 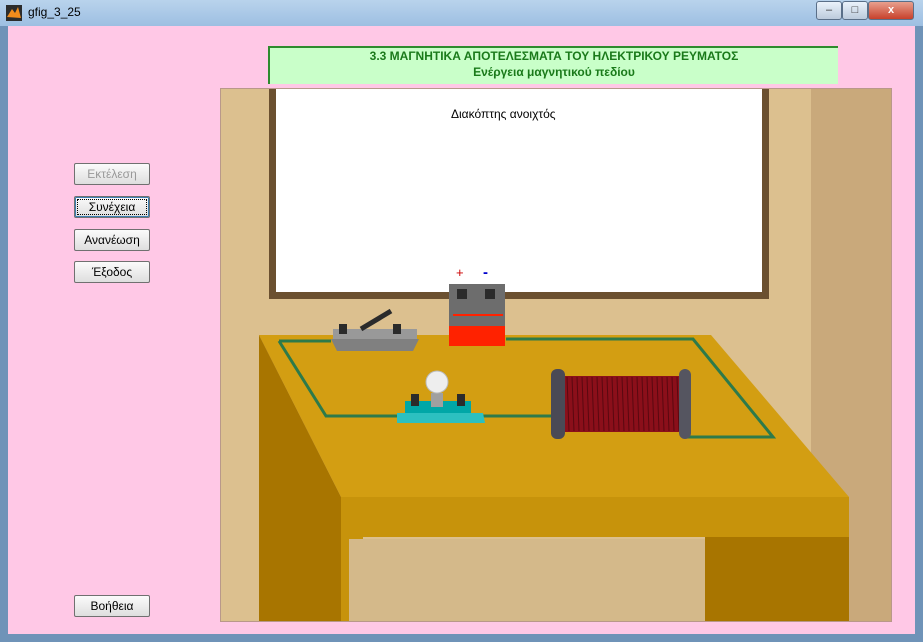 I want to click on light-bulb, so click(x=437, y=382).